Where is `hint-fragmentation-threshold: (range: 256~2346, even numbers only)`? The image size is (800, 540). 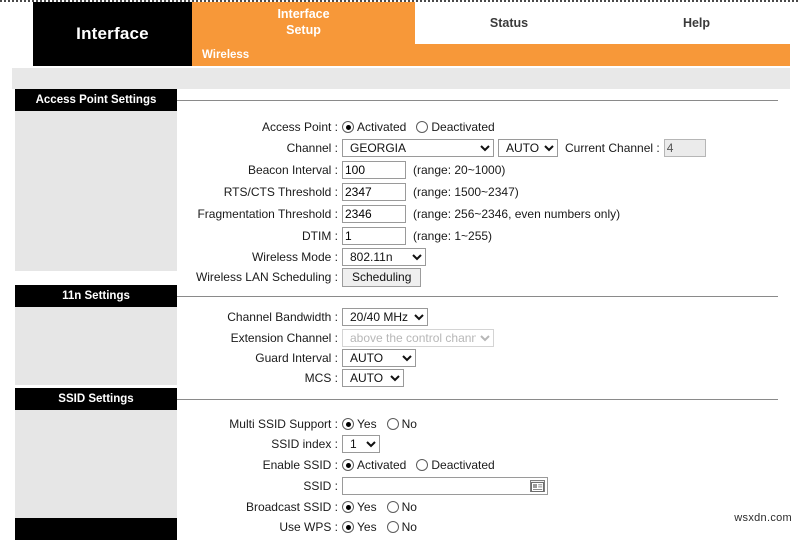 hint-fragmentation-threshold: (range: 256~2346, even numbers only) is located at coordinates (517, 214).